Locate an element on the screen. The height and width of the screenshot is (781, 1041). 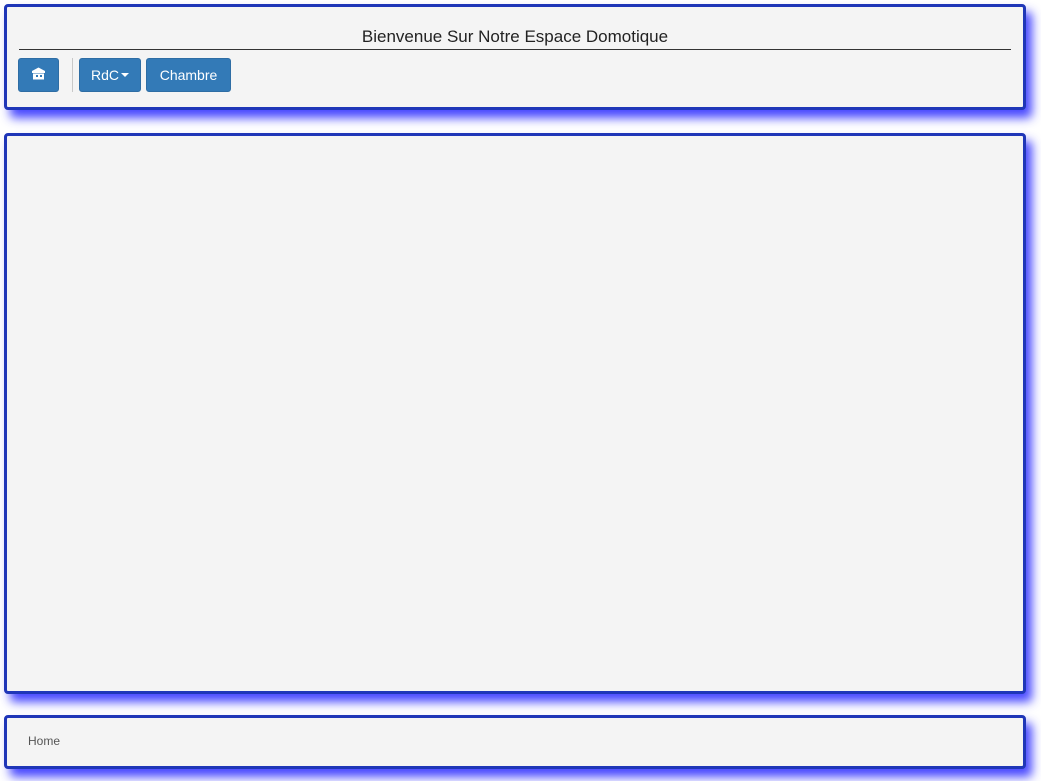
home-button is located at coordinates (38, 75).